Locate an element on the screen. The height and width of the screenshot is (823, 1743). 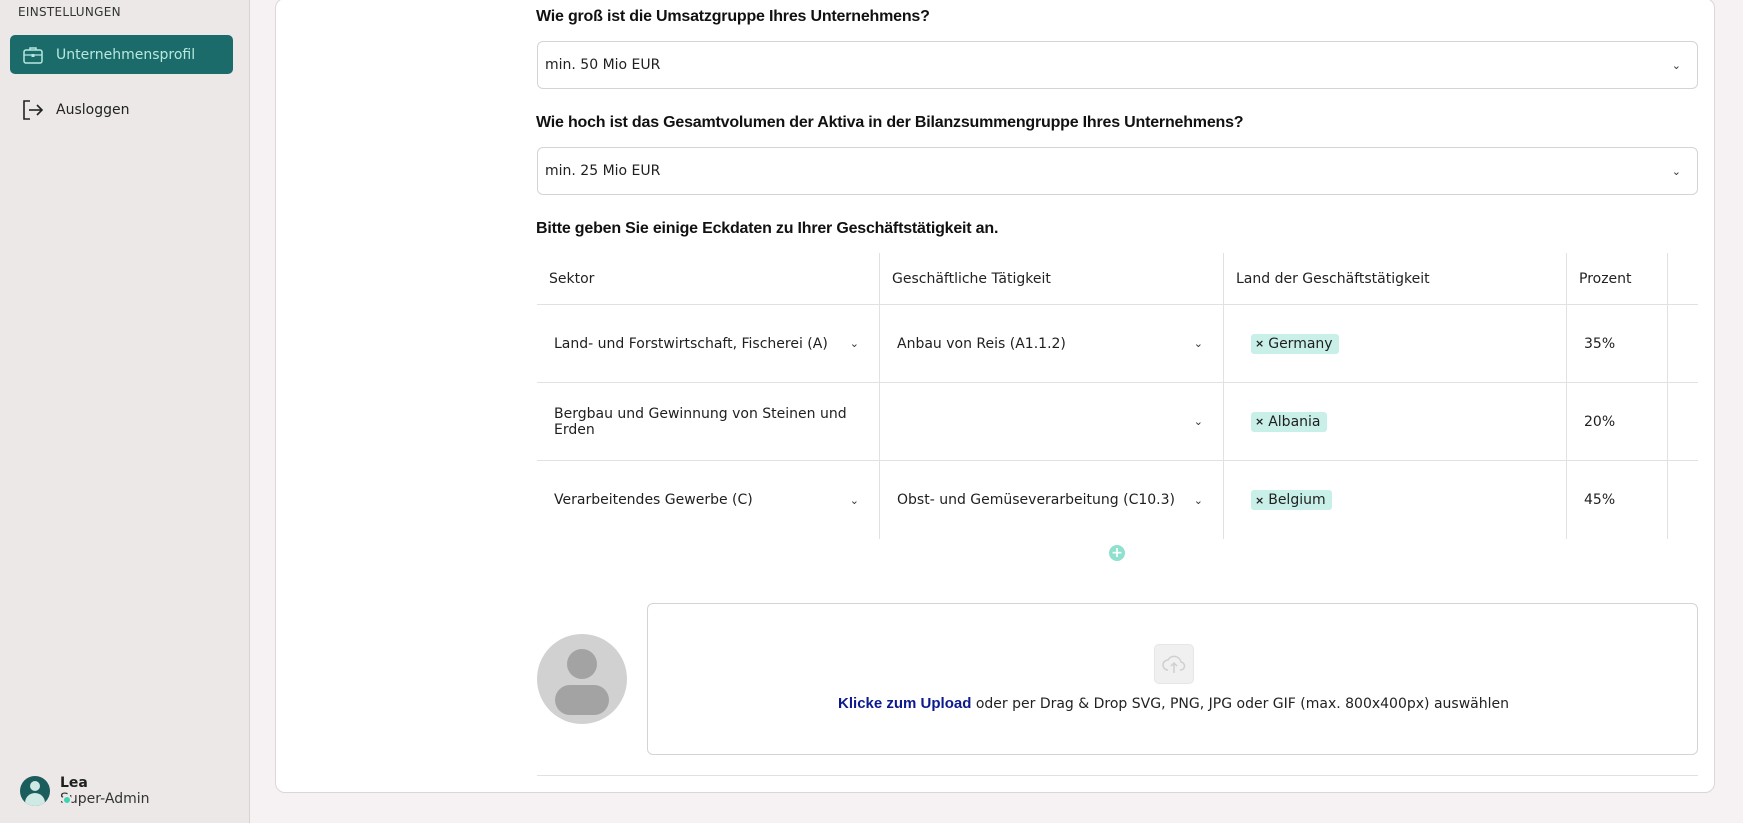
country-cell: × Belgium is located at coordinates (1395, 500).